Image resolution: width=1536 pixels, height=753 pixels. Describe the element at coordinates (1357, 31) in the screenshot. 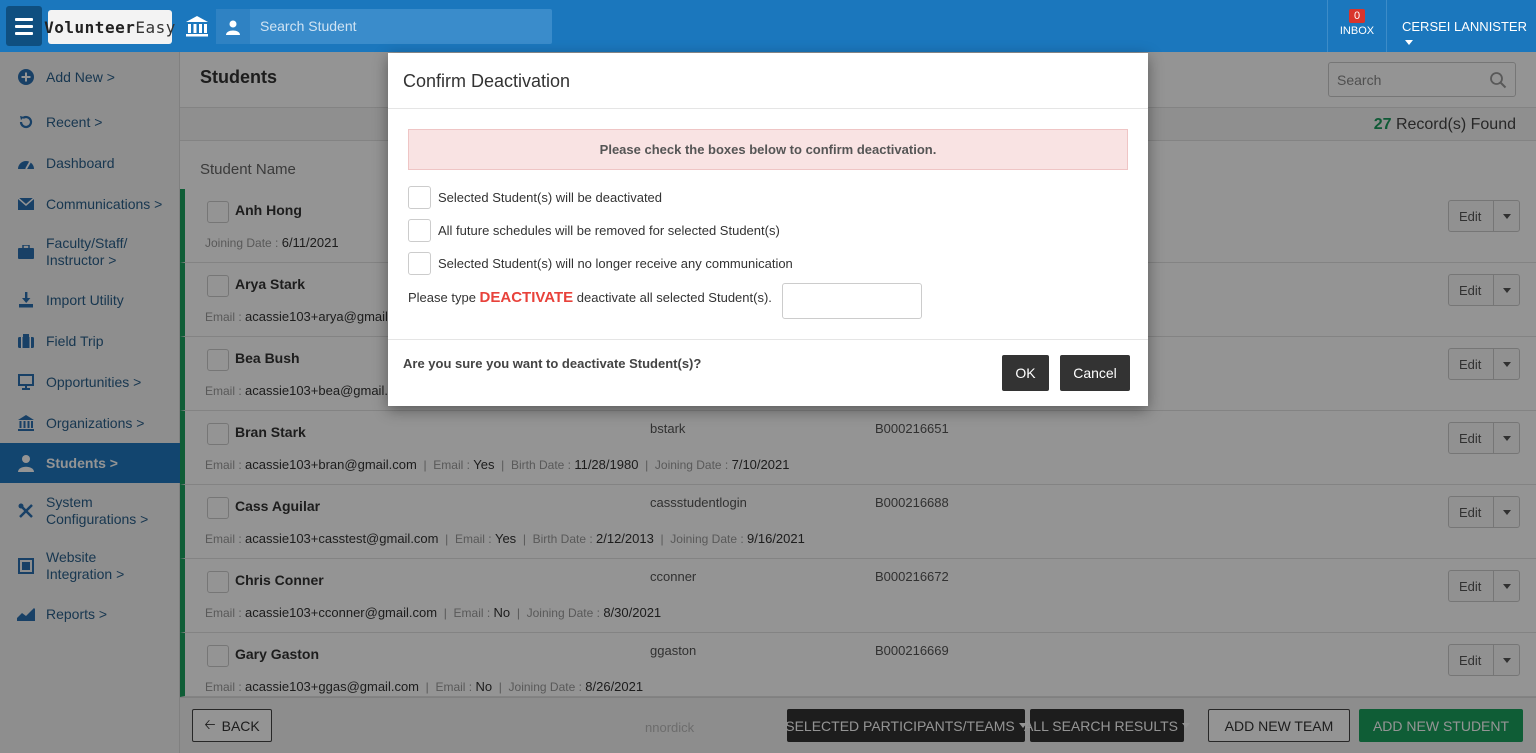

I see `inbox-label: INBOX` at that location.